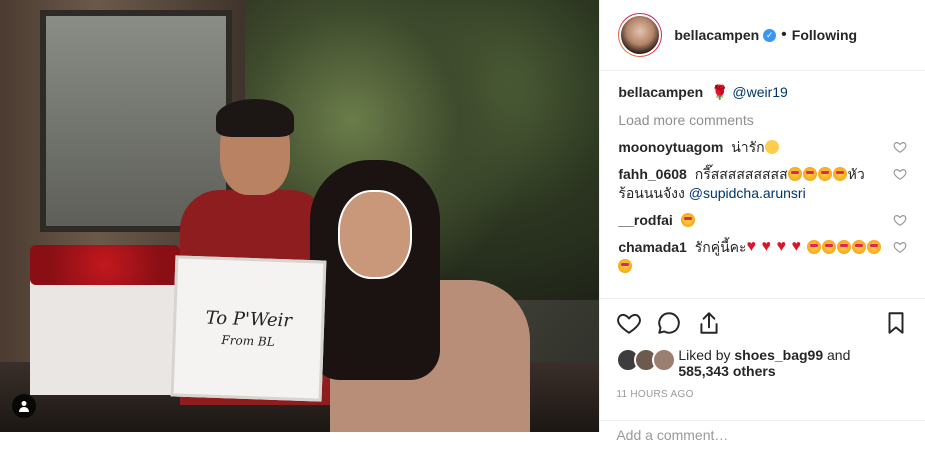 The width and height of the screenshot is (925, 449). Describe the element at coordinates (762, 323) in the screenshot. I see `action-icons` at that location.